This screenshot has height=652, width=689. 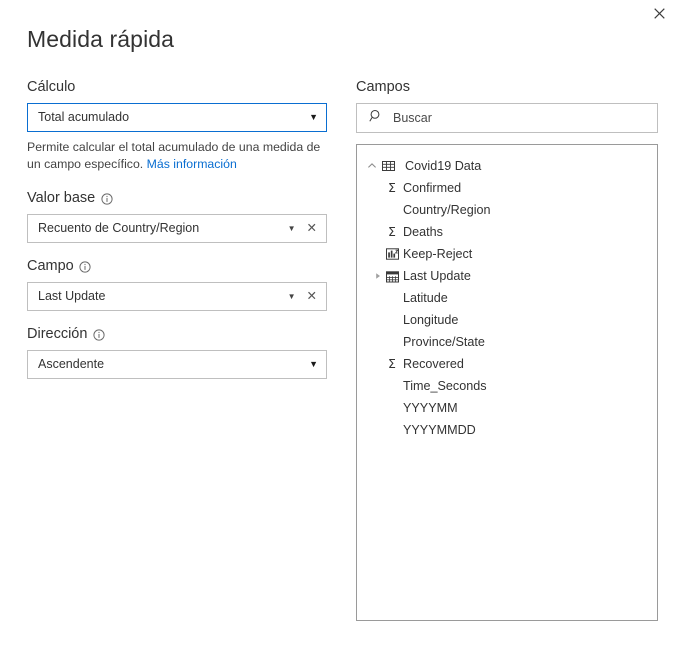 What do you see at coordinates (432, 188) in the screenshot?
I see `fields-tree-item-label: Confirmed` at bounding box center [432, 188].